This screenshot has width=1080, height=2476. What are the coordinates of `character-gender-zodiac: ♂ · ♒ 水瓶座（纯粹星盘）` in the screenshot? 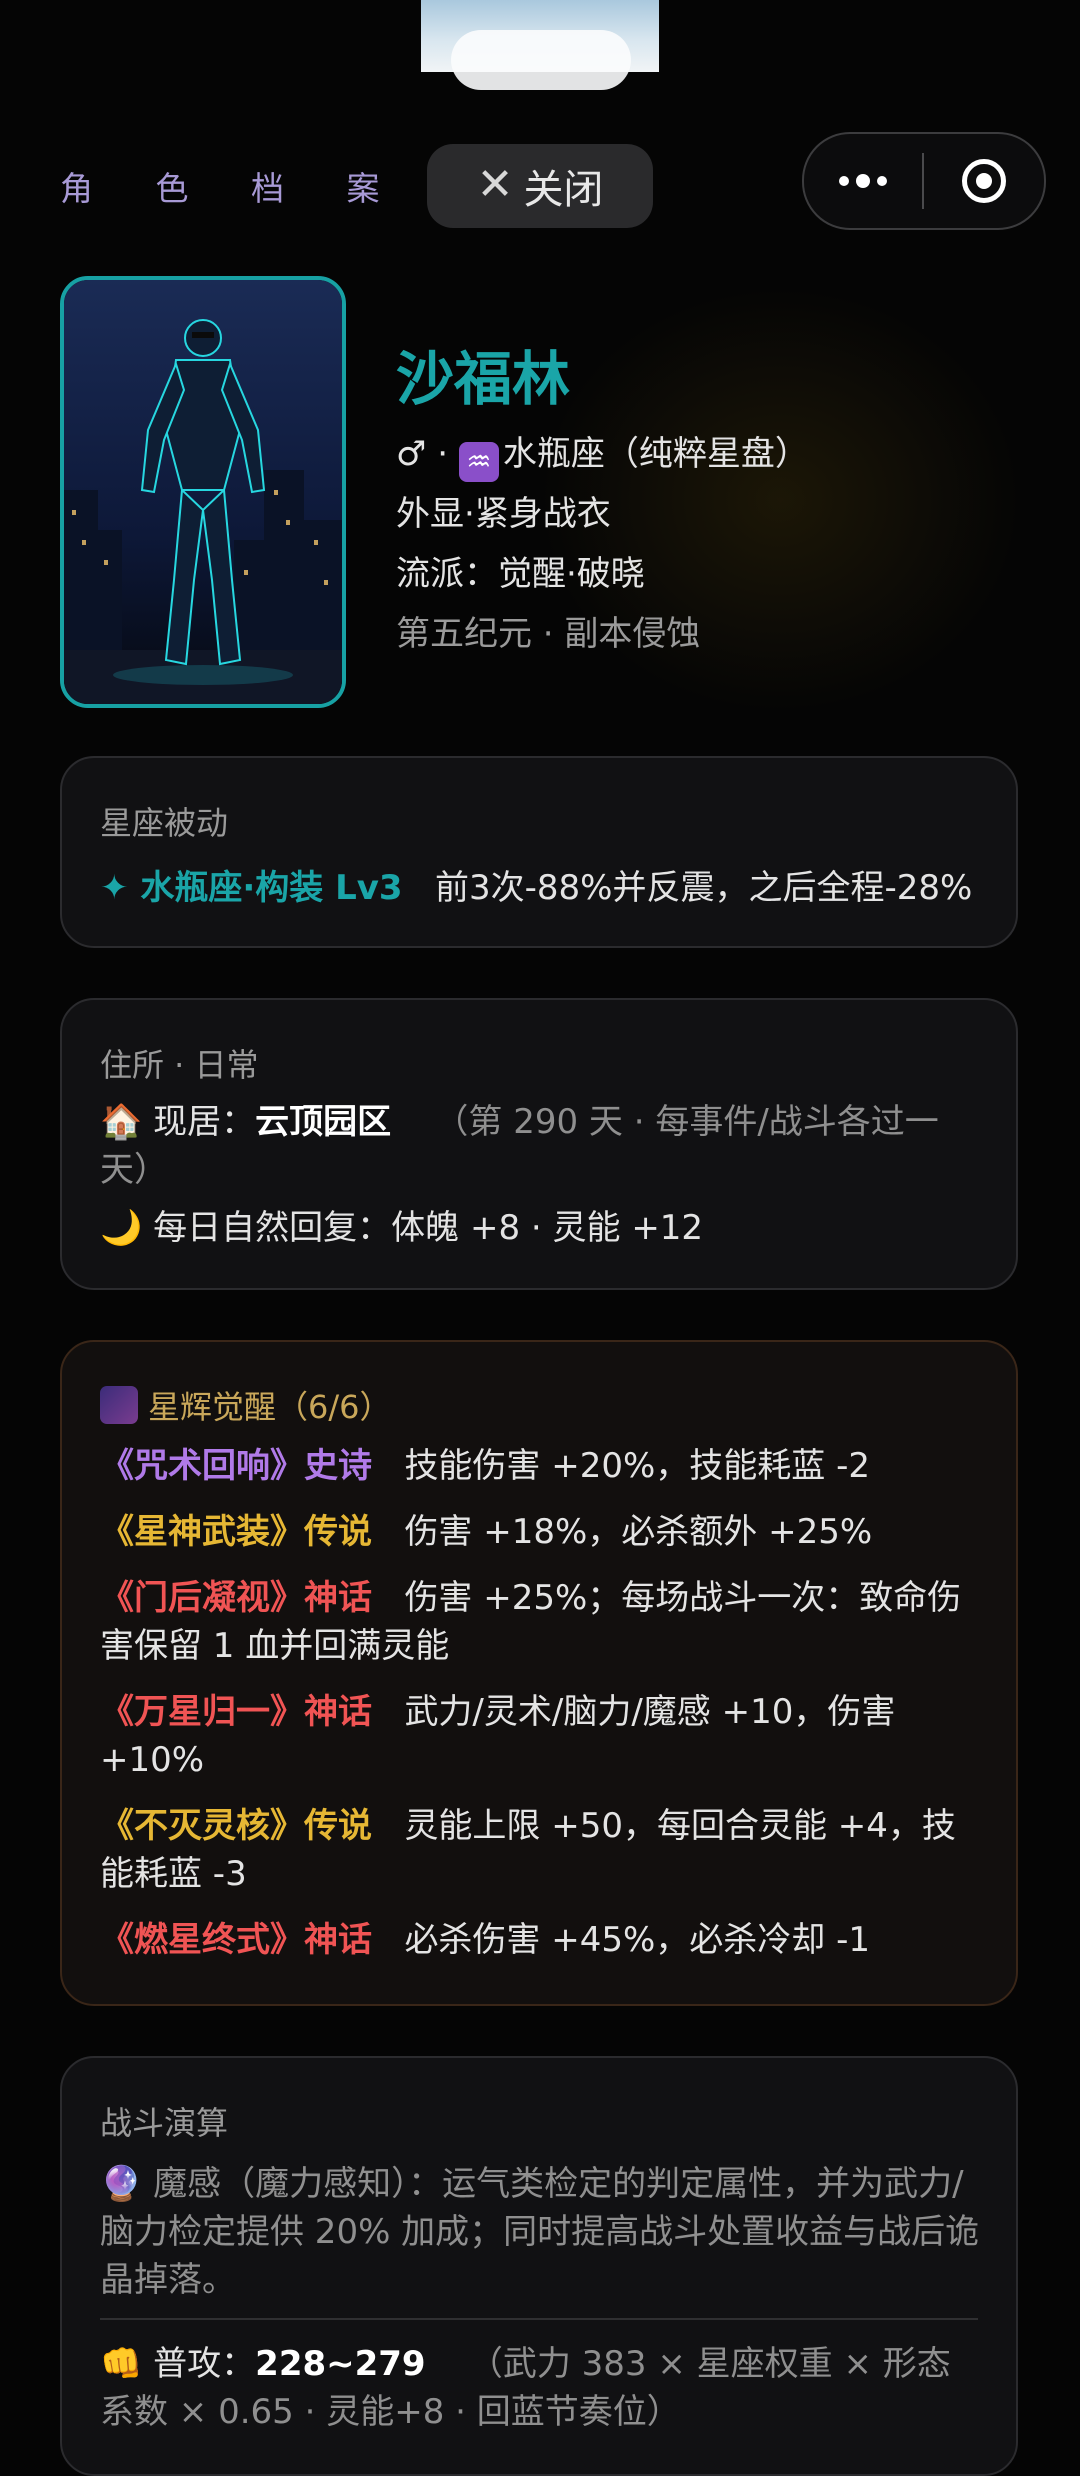 It's located at (602, 454).